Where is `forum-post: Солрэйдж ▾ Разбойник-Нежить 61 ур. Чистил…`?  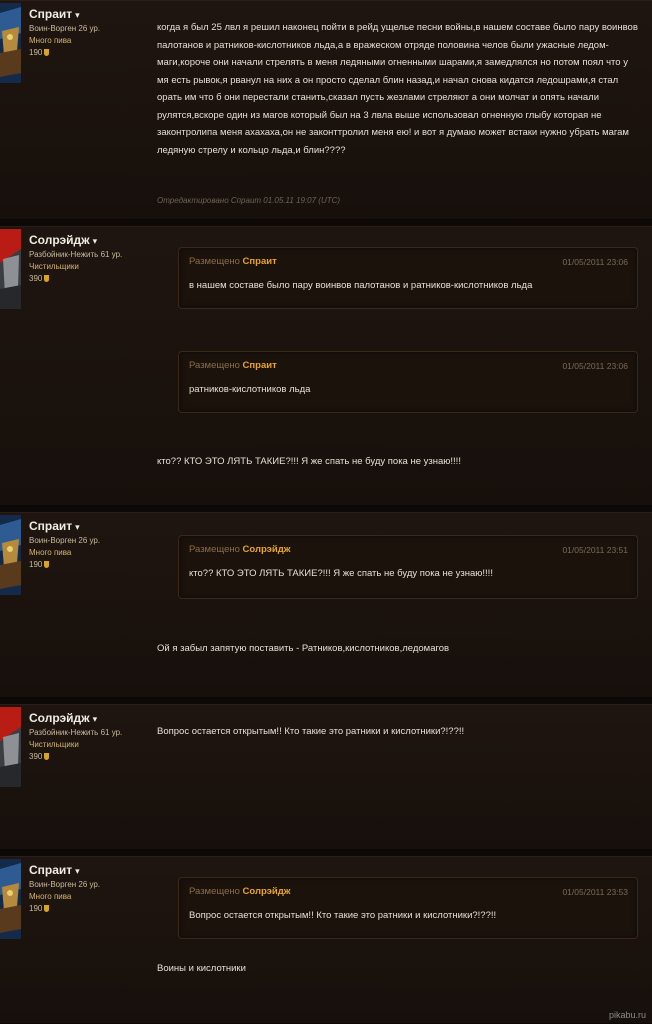
forum-post: Солрэйдж ▾ Разбойник-Нежить 61 ур. Чистил… is located at coordinates (326, 777).